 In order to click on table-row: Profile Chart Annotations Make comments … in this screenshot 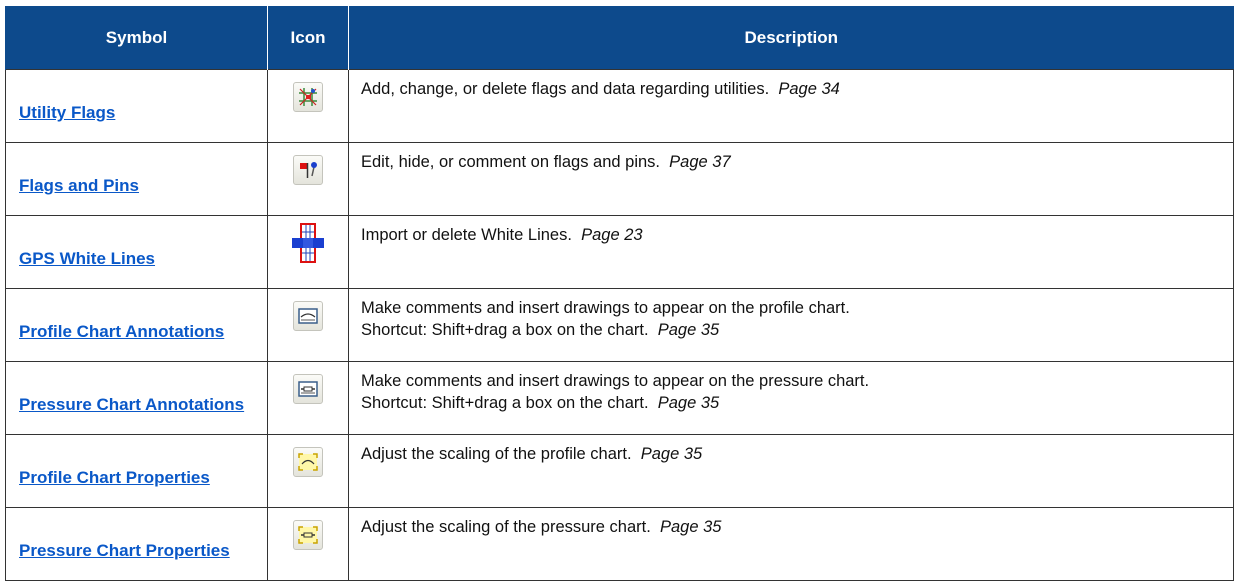, I will do `click(619, 325)`.